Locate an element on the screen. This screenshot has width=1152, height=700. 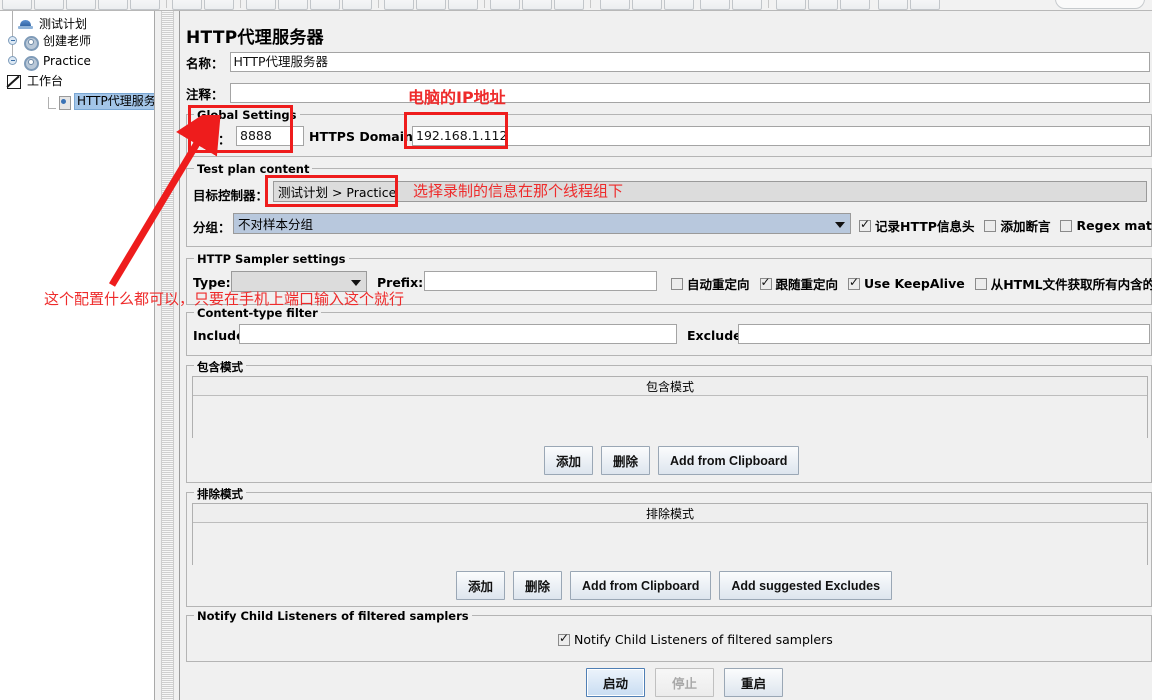
port-label: 端口： is located at coordinates (212, 139).